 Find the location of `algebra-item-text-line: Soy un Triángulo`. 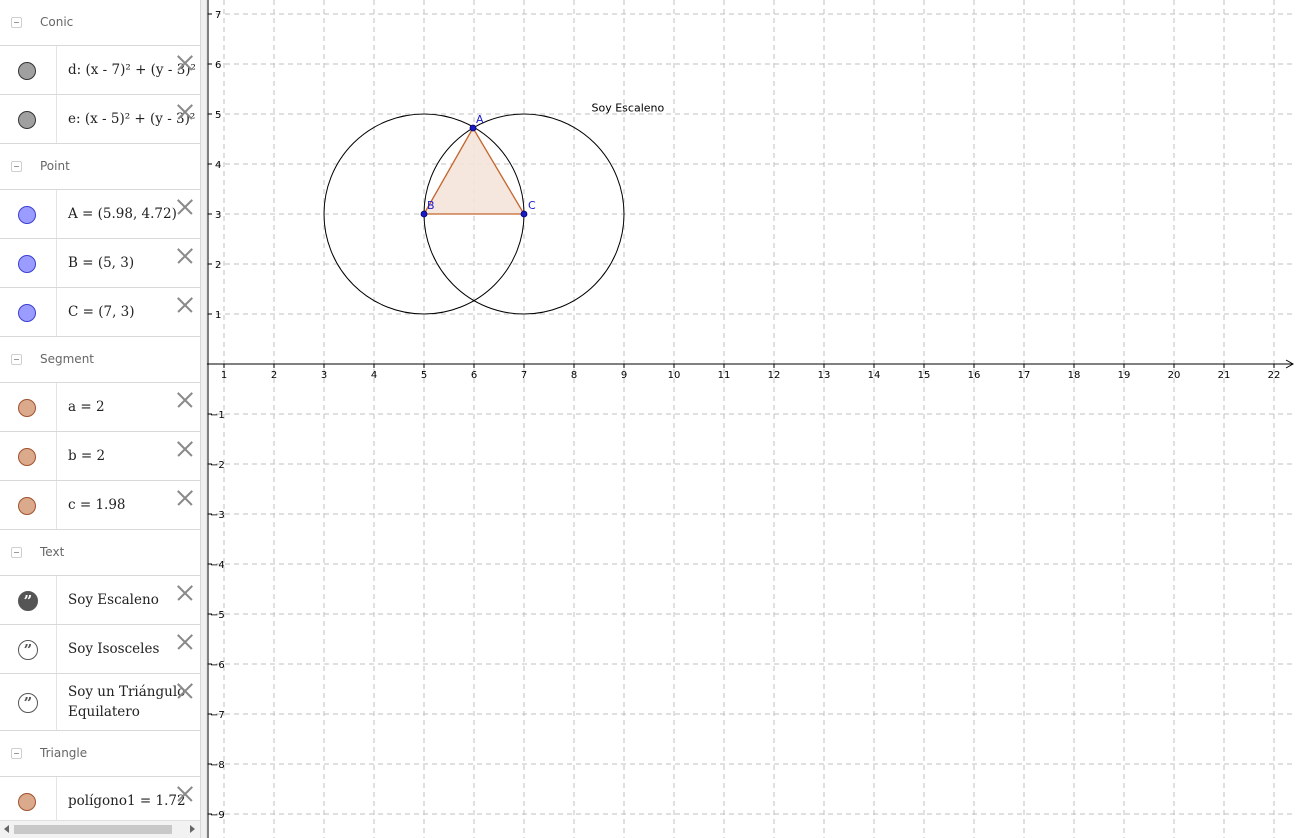

algebra-item-text-line: Soy un Triángulo is located at coordinates (127, 692).